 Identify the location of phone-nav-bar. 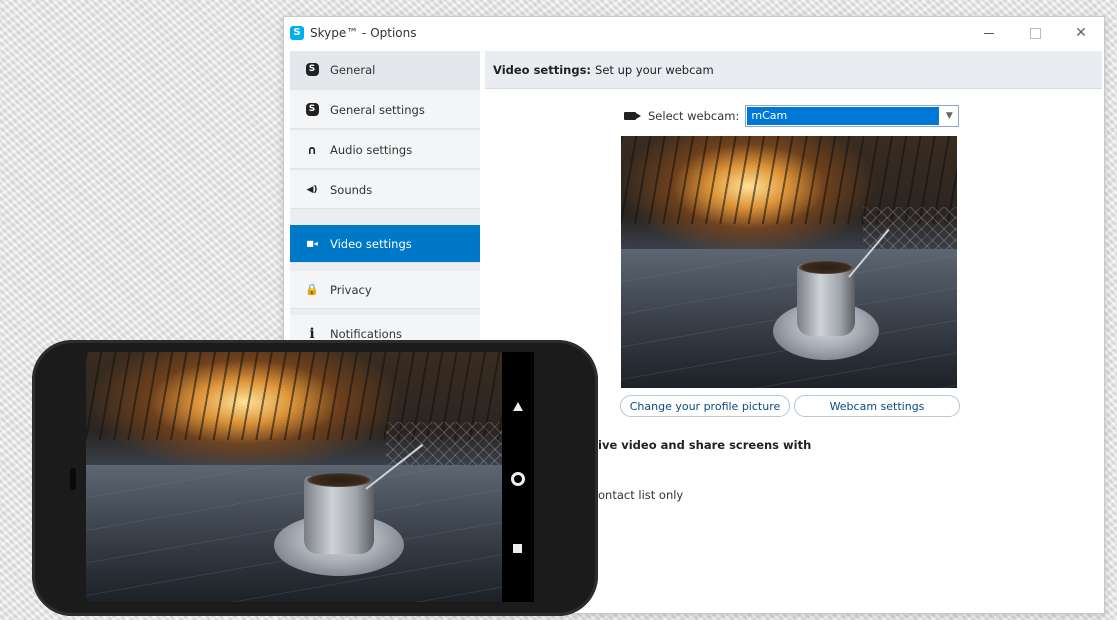
(518, 477).